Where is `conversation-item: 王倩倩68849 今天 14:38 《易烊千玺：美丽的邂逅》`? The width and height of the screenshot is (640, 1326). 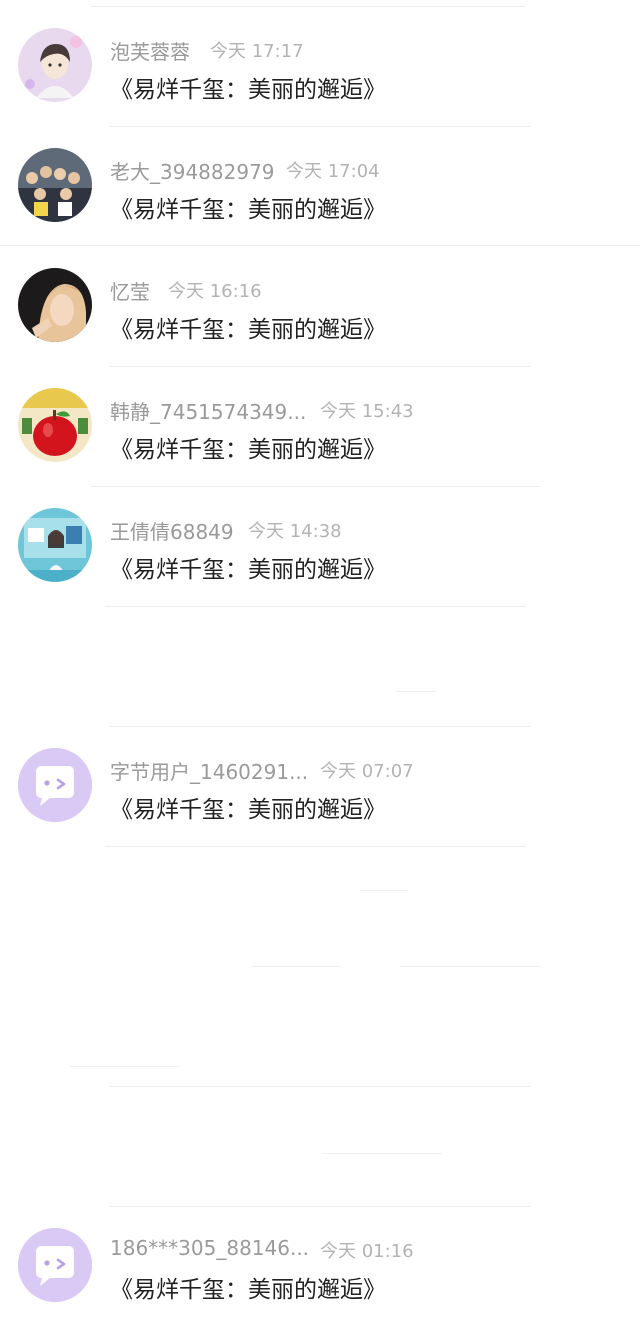 conversation-item: 王倩倩68849 今天 14:38 《易烊千玺：美丽的邂逅》 is located at coordinates (320, 546).